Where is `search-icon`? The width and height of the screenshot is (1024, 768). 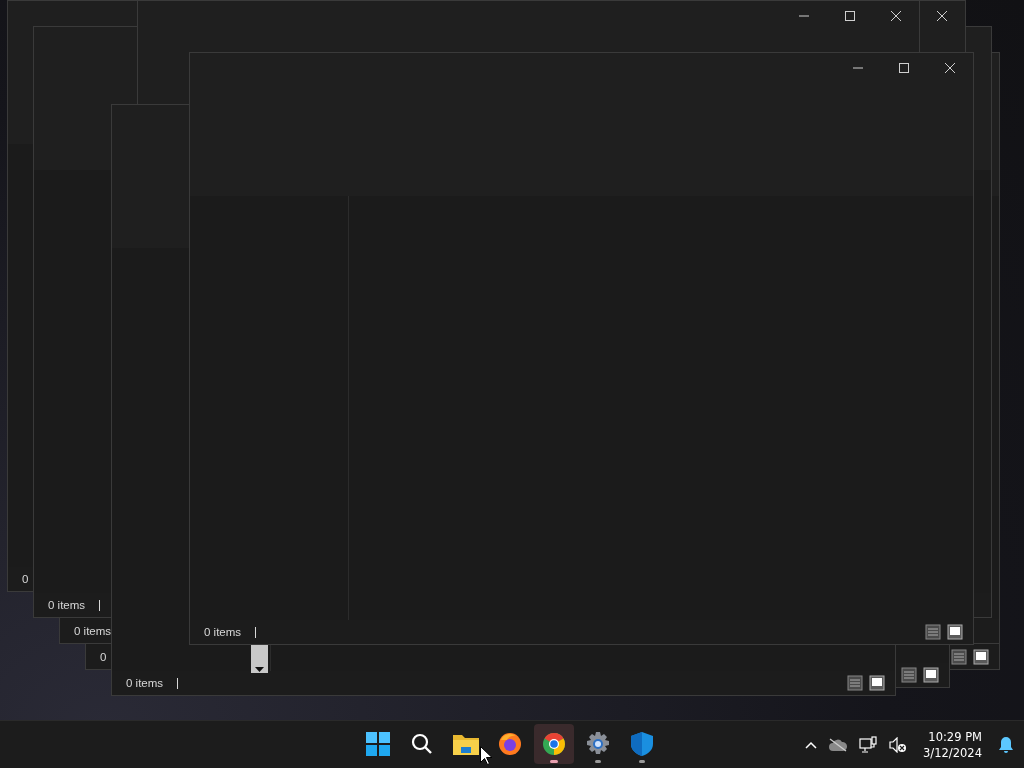
search-icon is located at coordinates (422, 744).